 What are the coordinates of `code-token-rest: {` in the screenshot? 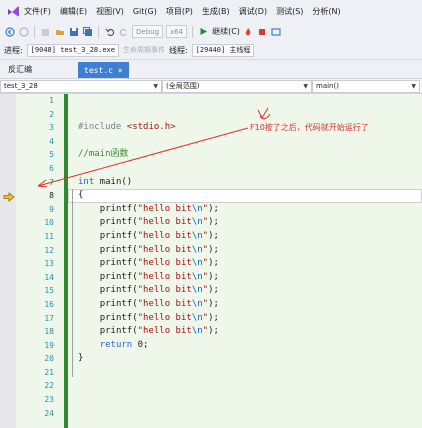 It's located at (81, 195).